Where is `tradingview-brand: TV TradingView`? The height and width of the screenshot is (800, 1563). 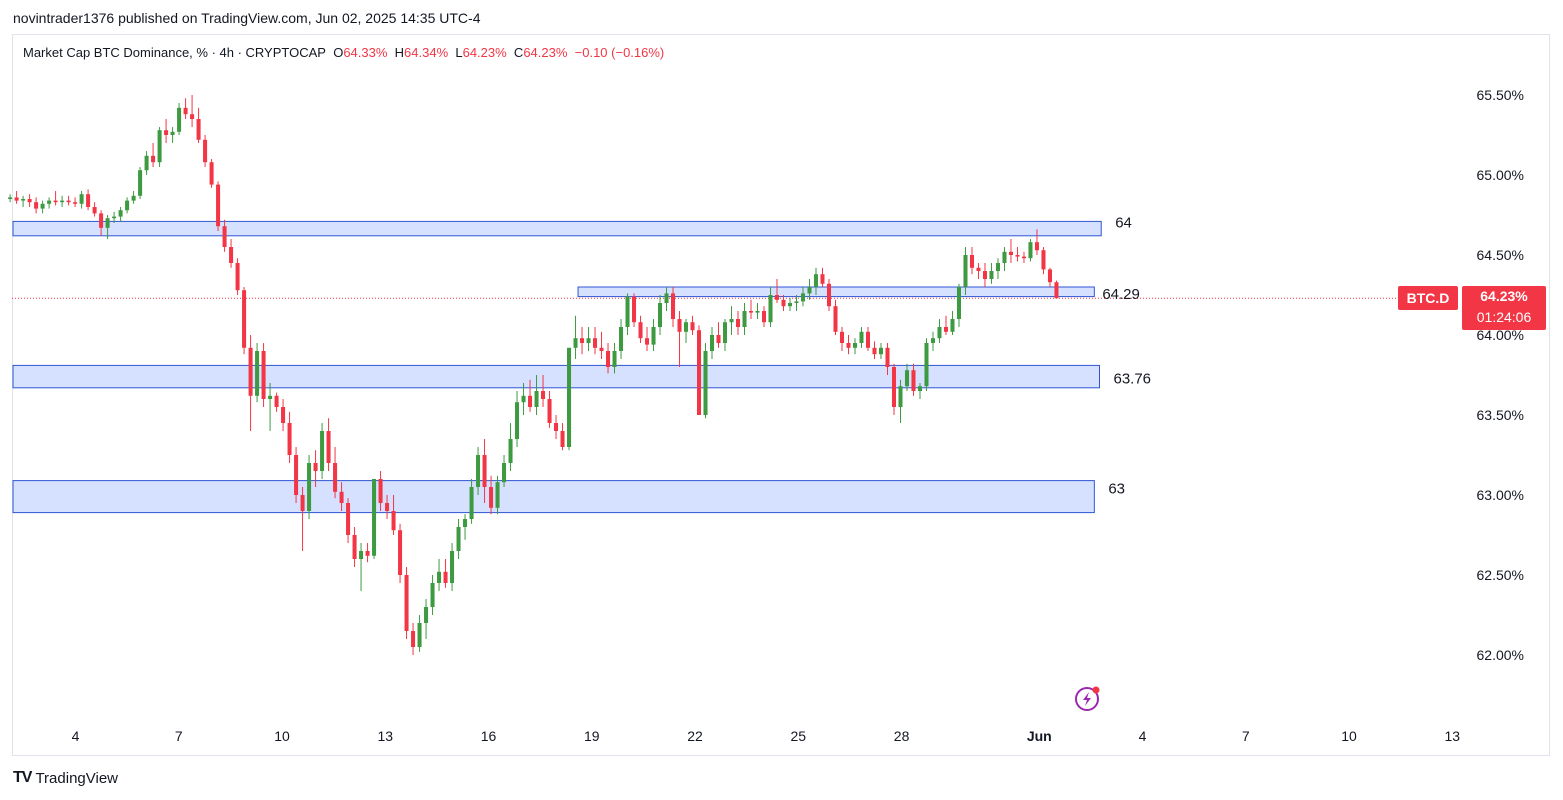
tradingview-brand: TV TradingView is located at coordinates (65, 778).